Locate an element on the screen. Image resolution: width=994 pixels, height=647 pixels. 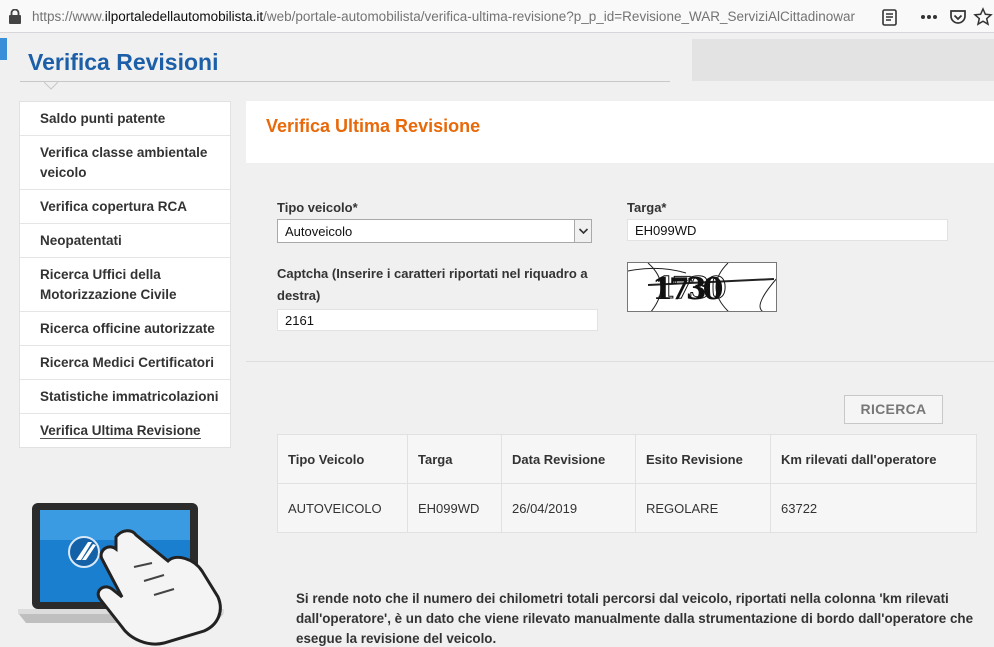
cell-targa: EH099WD is located at coordinates (454, 508).